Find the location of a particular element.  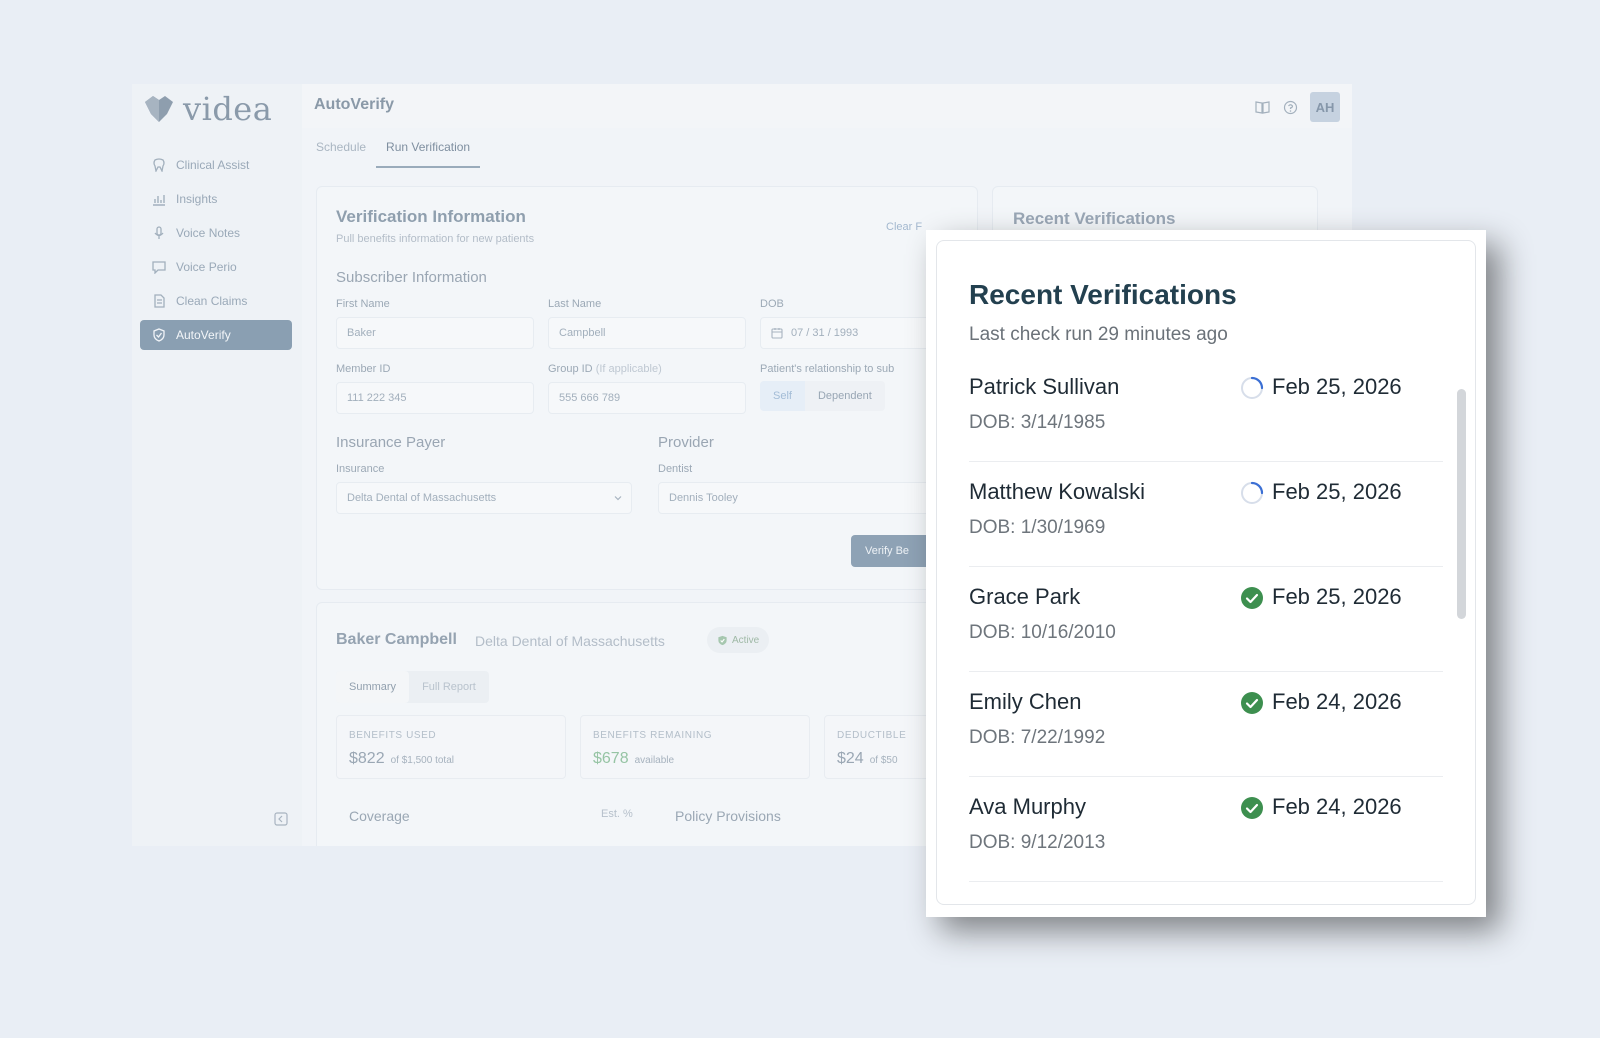

tab-bar: Schedule Run Verification is located at coordinates (393, 152).